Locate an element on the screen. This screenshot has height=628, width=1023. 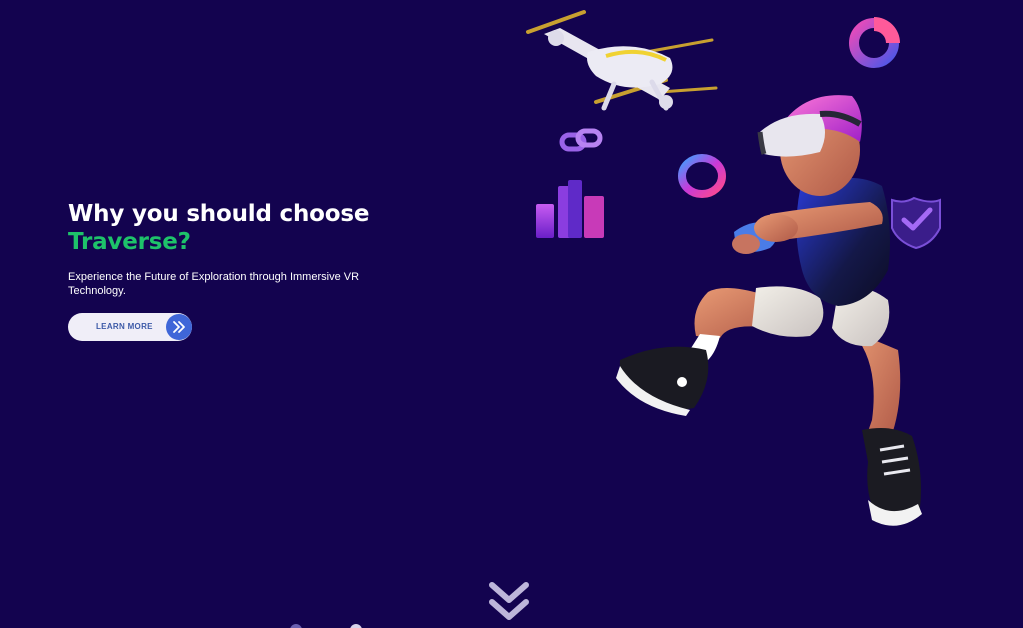
headline-accent: Traverse? is located at coordinates (129, 242).